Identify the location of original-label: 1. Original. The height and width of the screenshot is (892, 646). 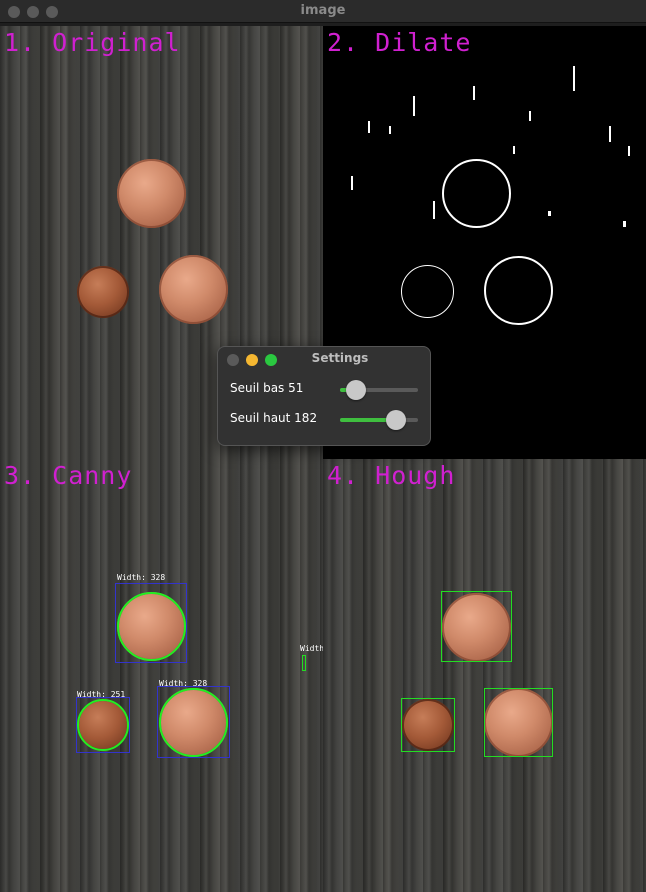
(92, 42).